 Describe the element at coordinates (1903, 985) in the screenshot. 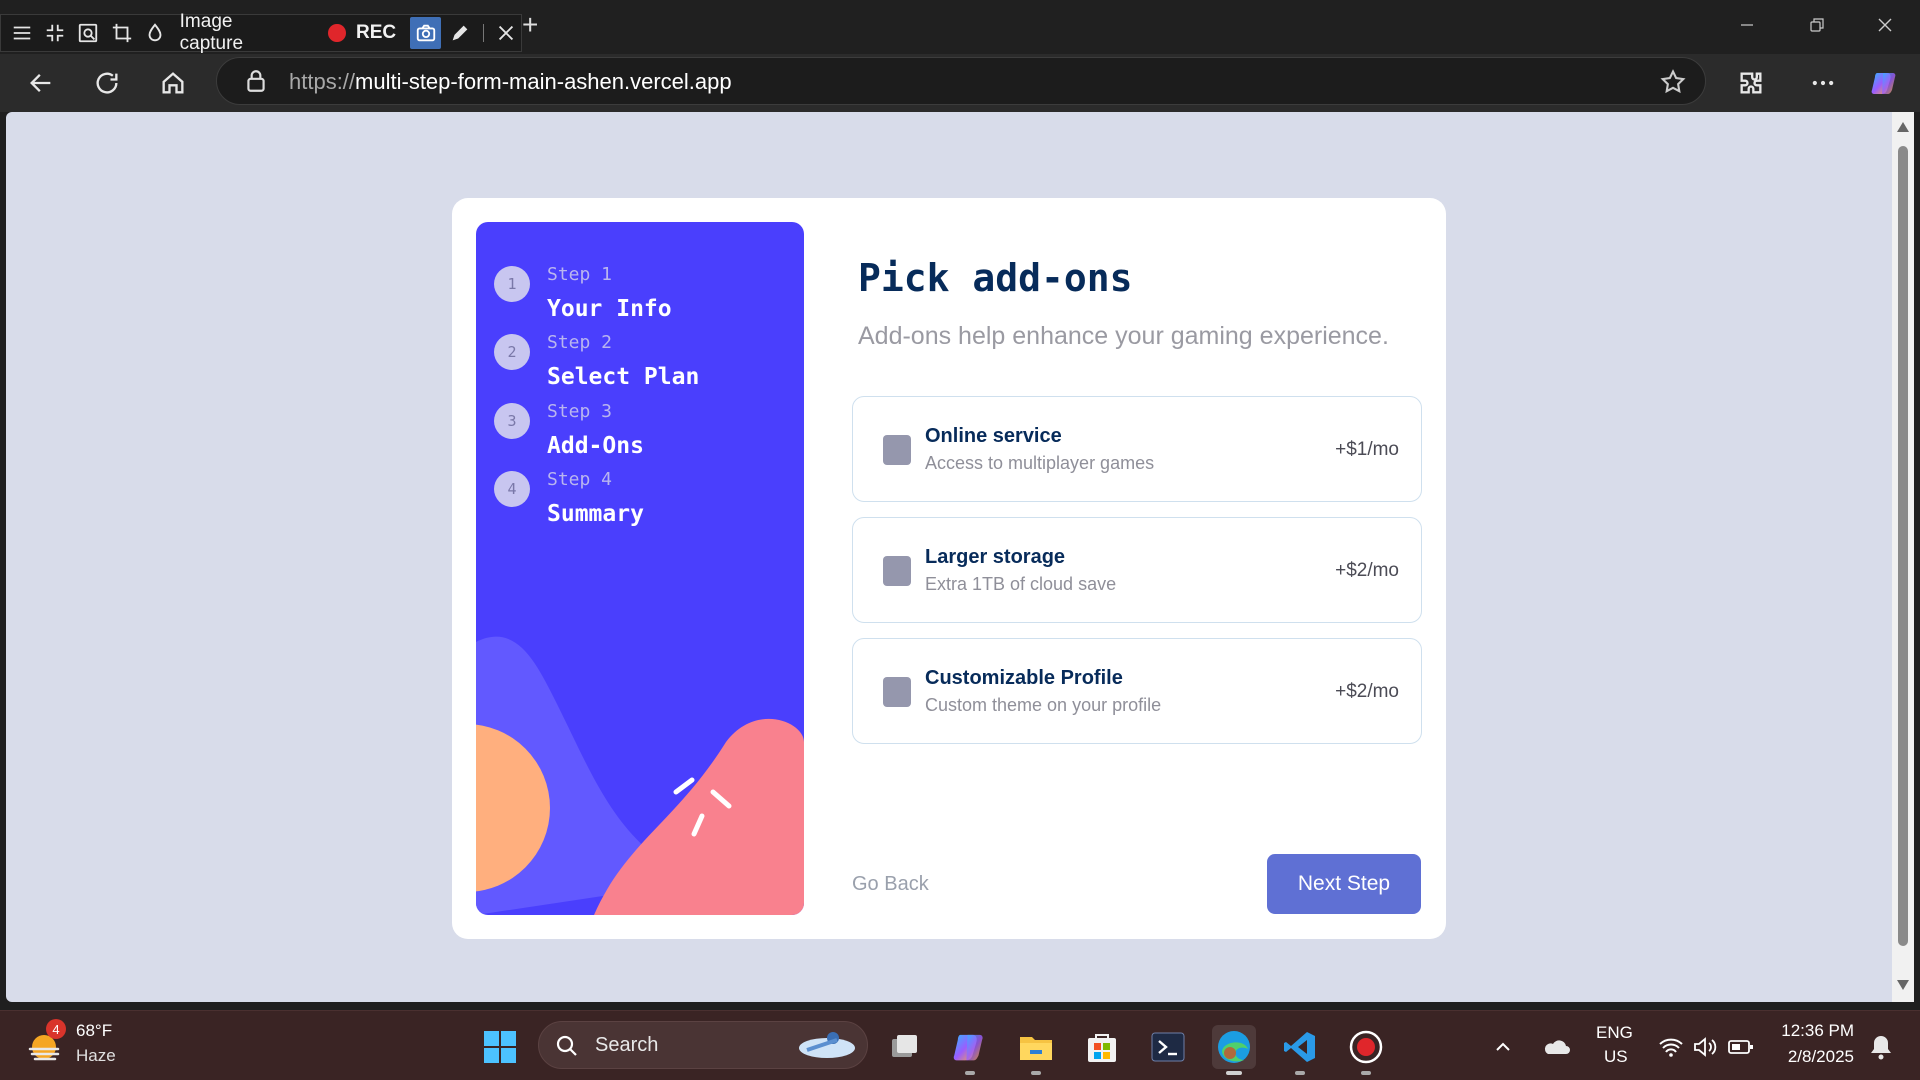

I see `scroll-down-icon` at that location.